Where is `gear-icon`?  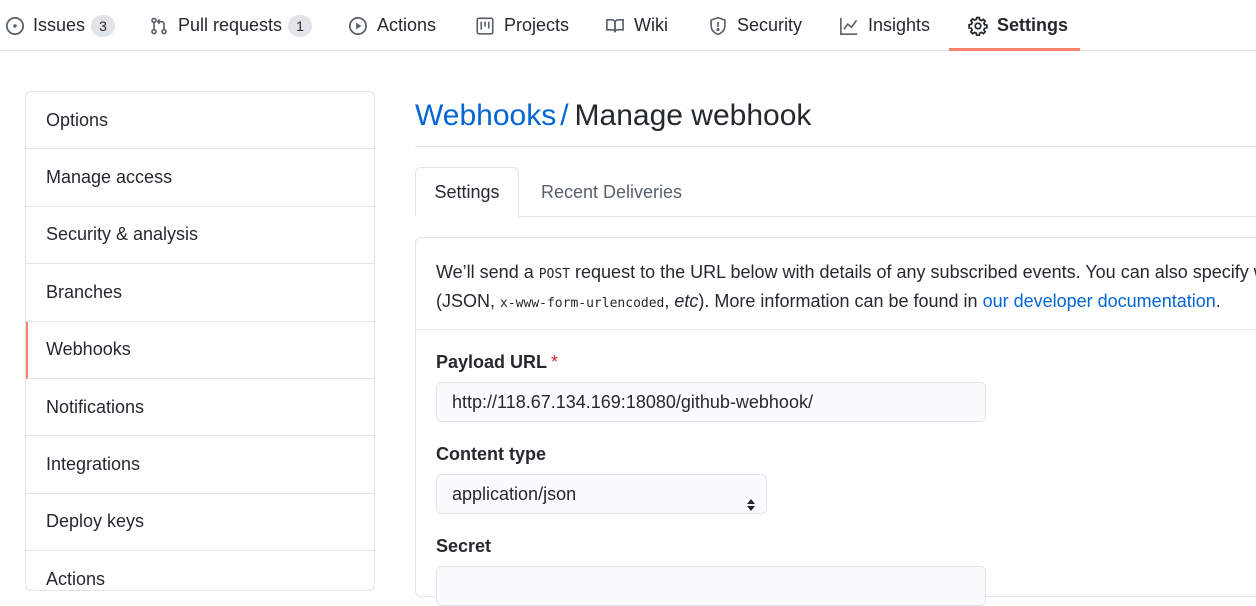
gear-icon is located at coordinates (978, 26).